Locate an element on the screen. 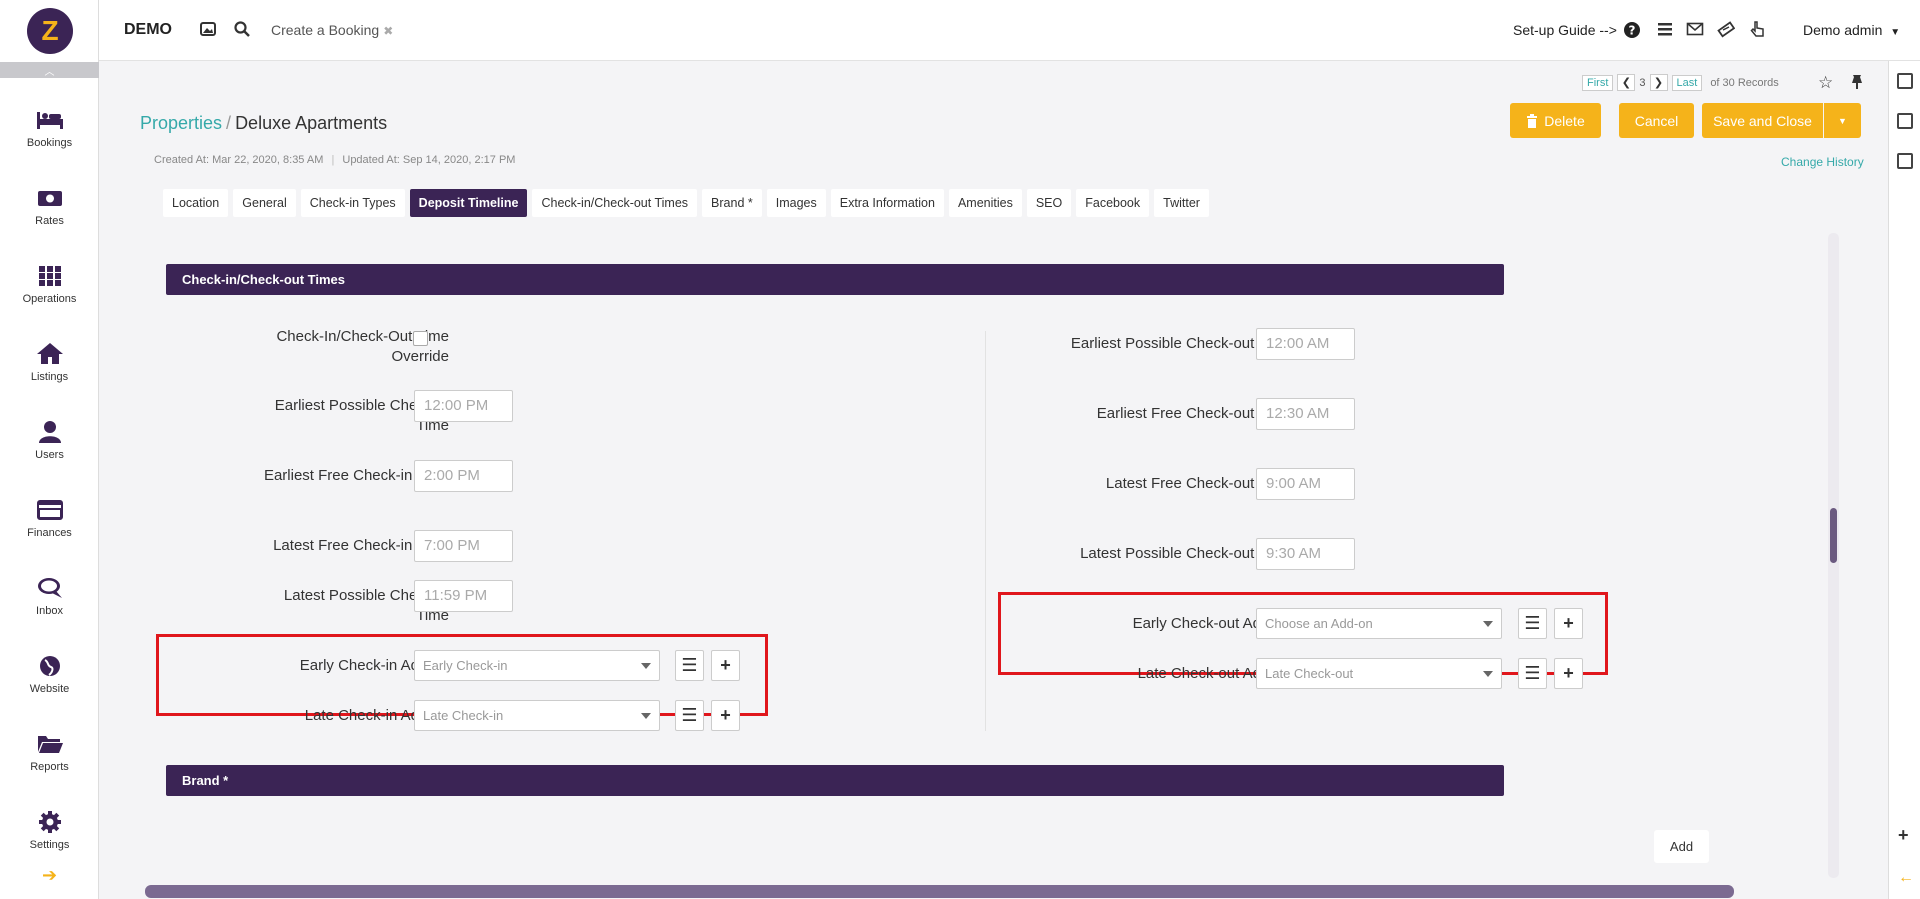  latest-free-checkout-input: 9:00 AM is located at coordinates (1305, 484).